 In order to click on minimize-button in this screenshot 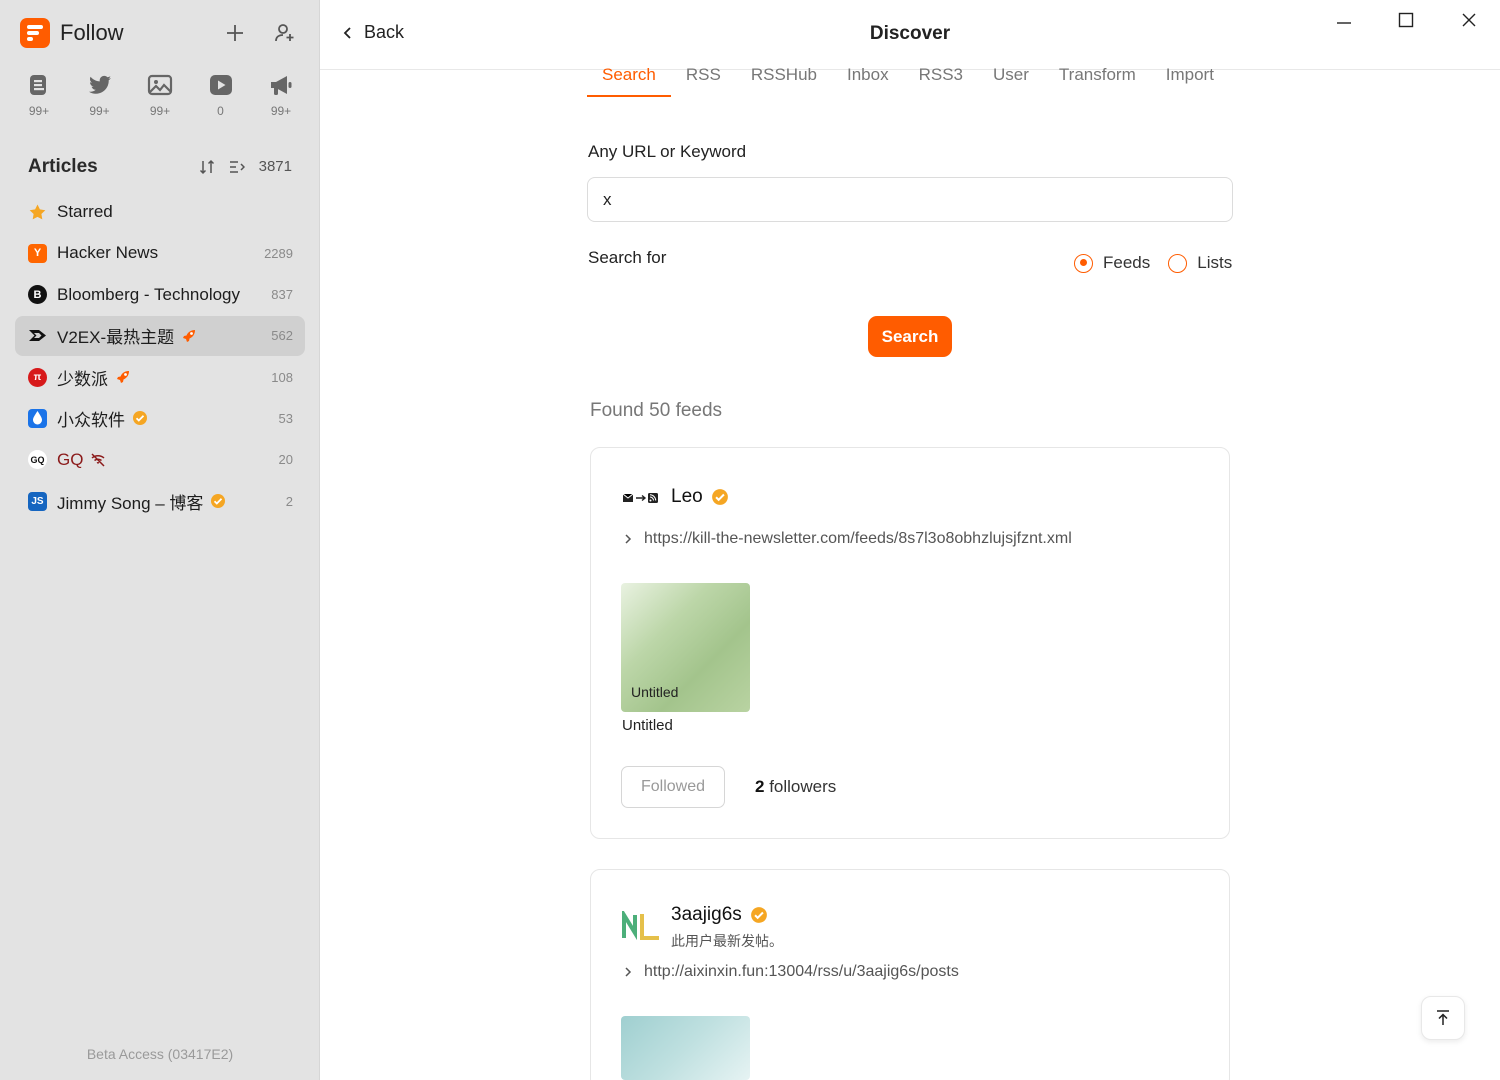, I will do `click(1344, 20)`.